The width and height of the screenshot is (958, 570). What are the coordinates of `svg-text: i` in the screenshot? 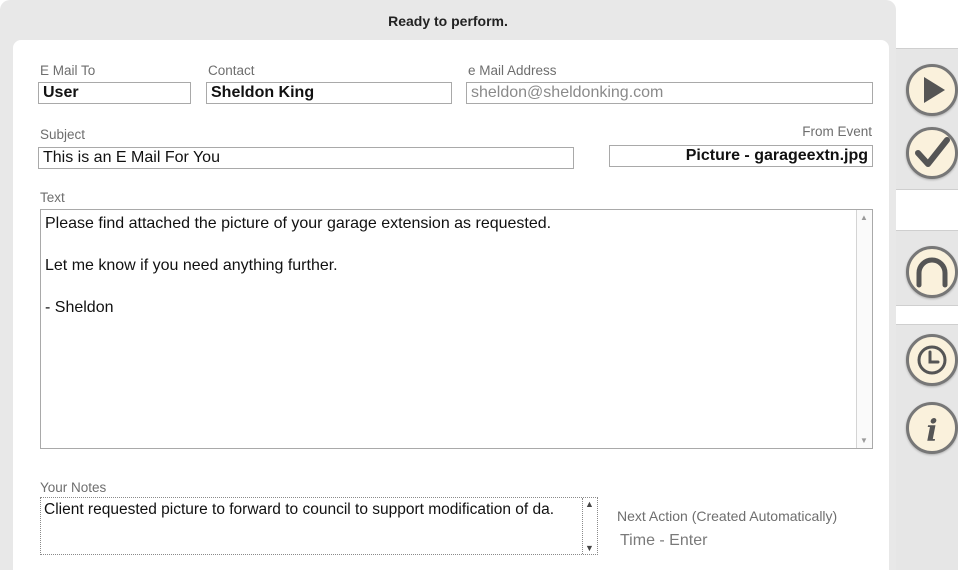 It's located at (931, 431).